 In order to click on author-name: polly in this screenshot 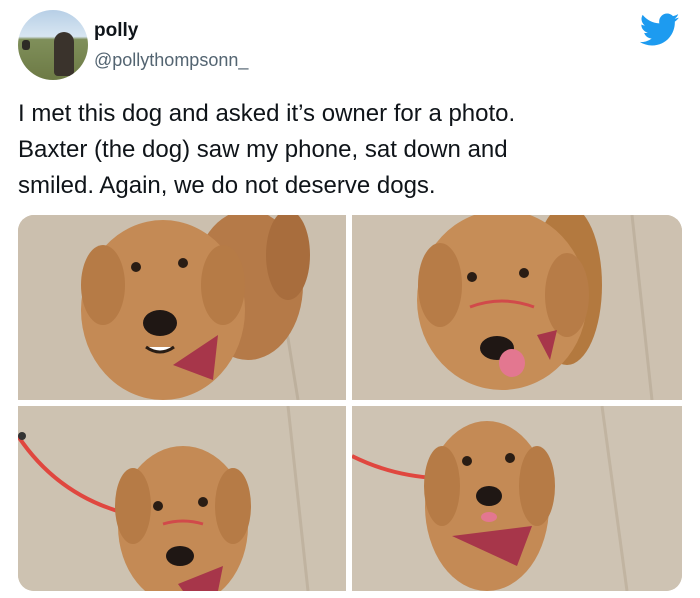, I will do `click(116, 31)`.